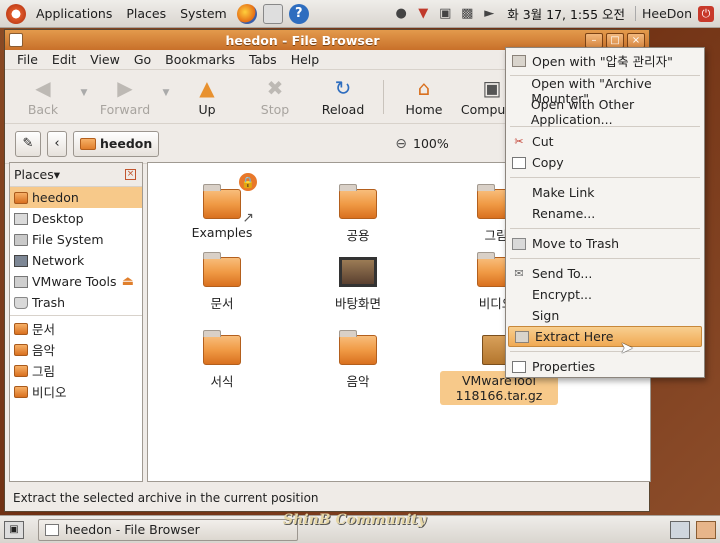  Describe the element at coordinates (125, 87) in the screenshot. I see `forward-arrow-icon: ▶` at that location.